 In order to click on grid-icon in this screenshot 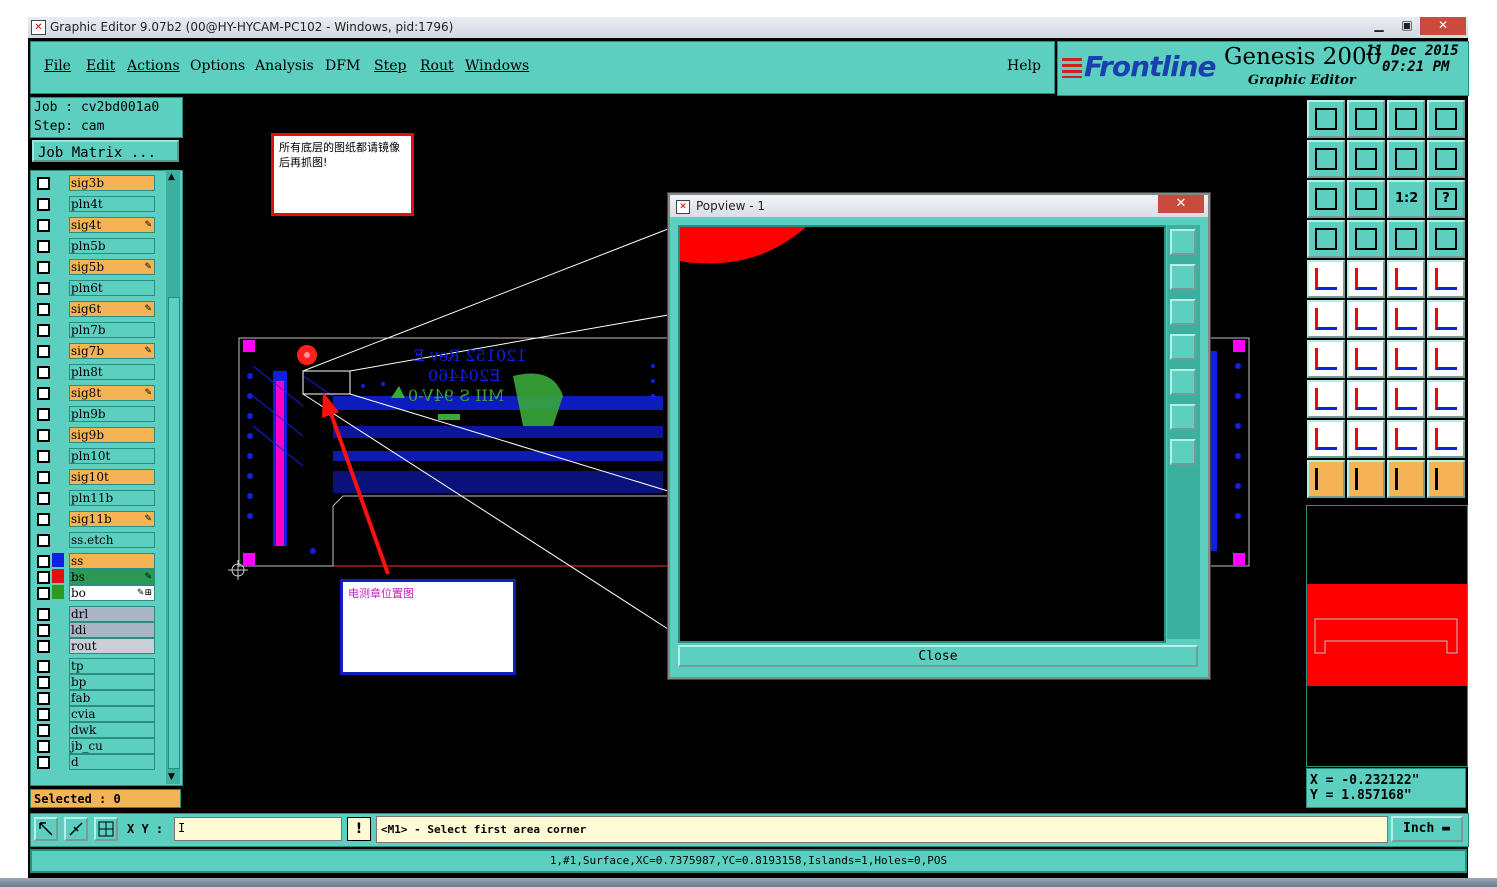, I will do `click(1366, 239)`.